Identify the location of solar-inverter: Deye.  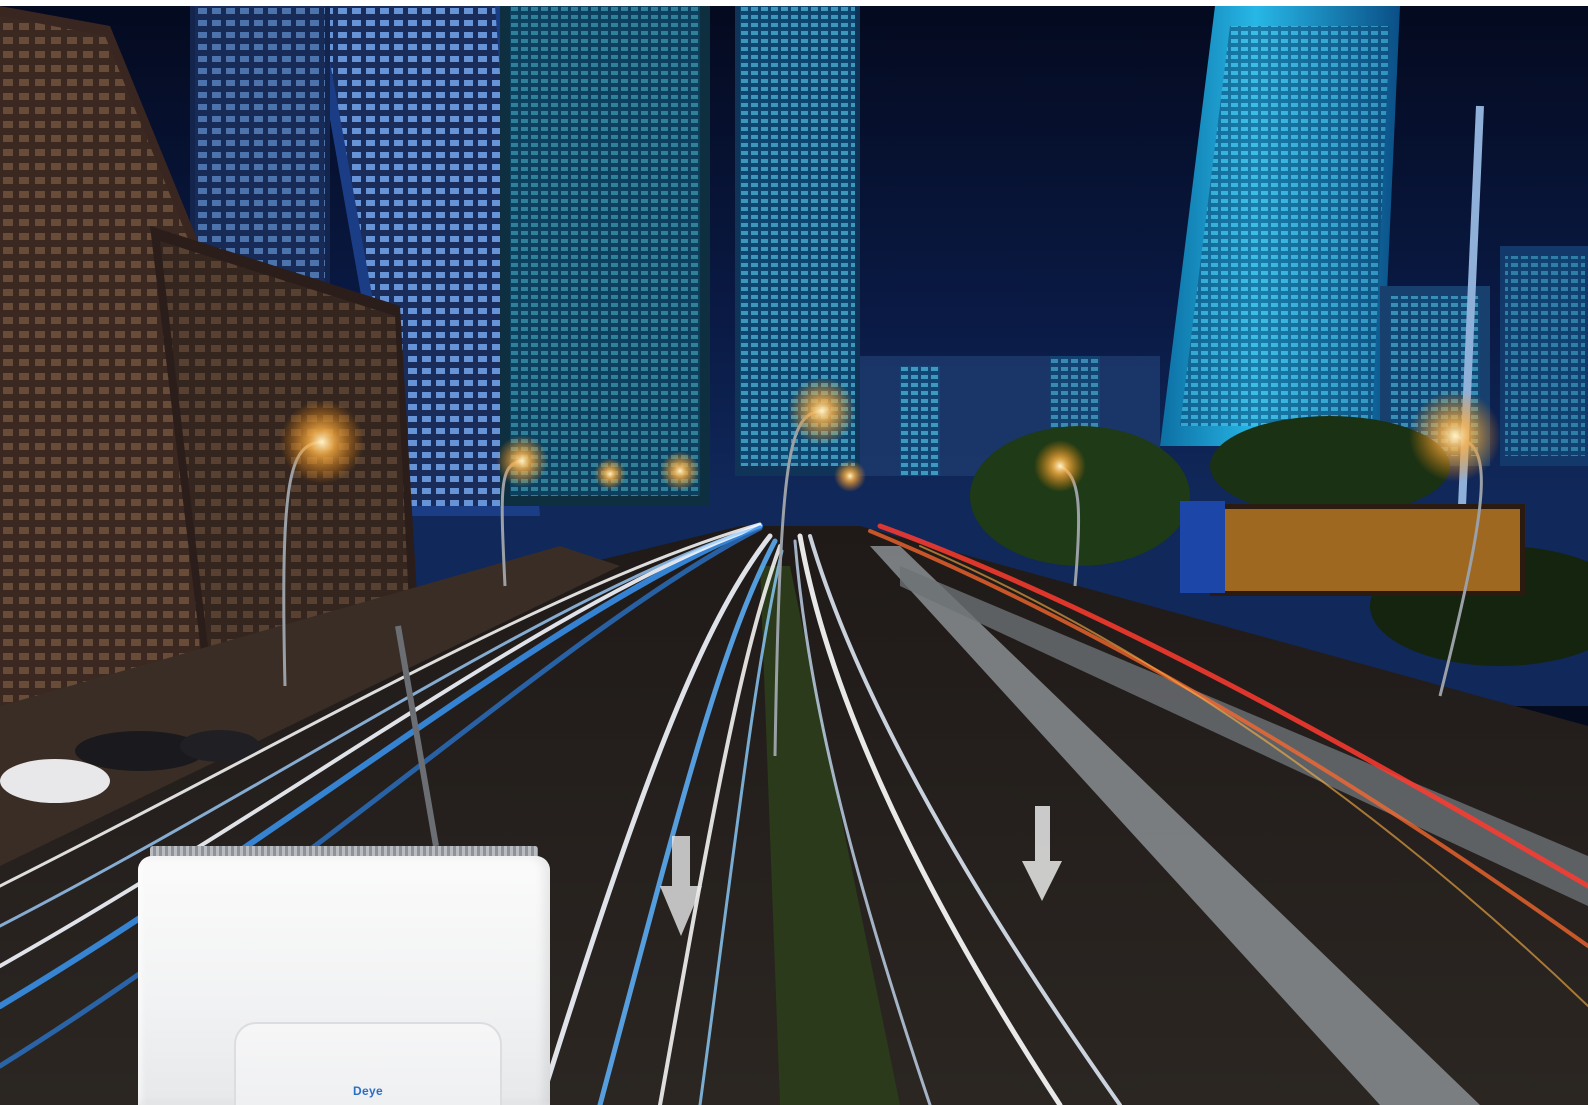
(344, 975).